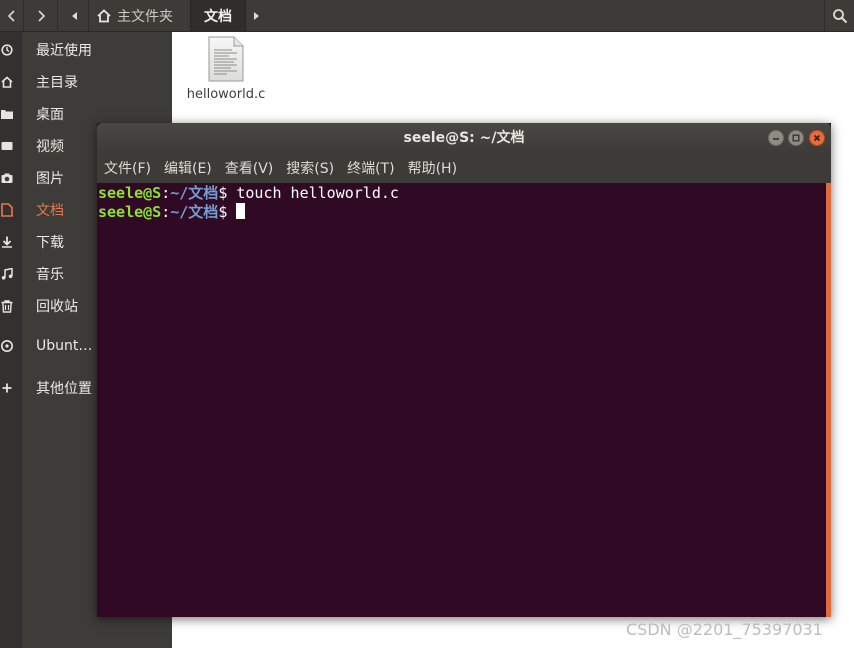 Image resolution: width=854 pixels, height=648 pixels. I want to click on menu-search: 搜索(S), so click(310, 168).